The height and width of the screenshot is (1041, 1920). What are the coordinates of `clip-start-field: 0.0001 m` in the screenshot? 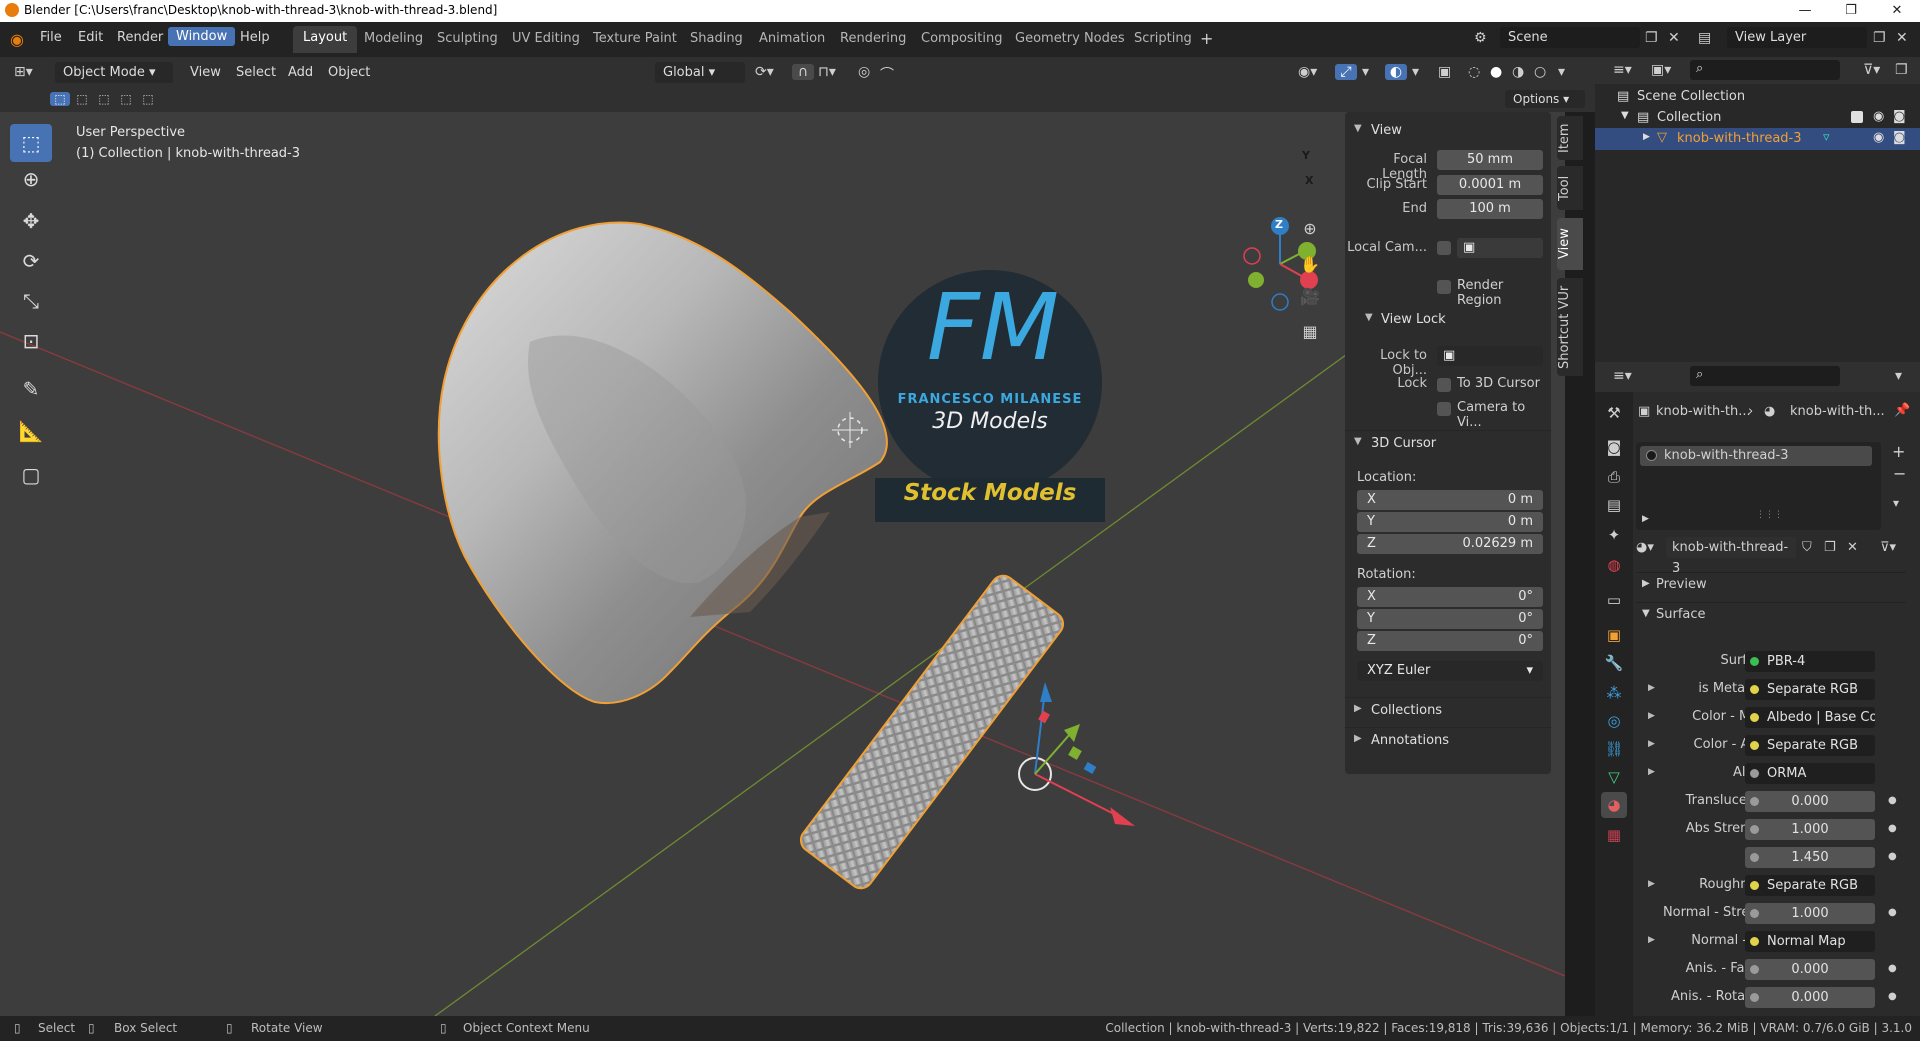 It's located at (1490, 185).